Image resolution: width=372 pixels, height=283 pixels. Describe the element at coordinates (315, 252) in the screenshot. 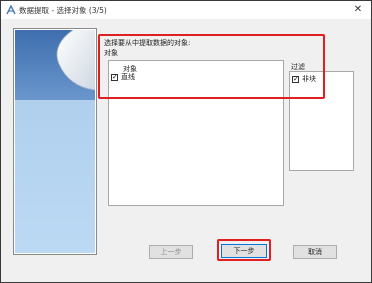

I see `cancel-button: 取消` at that location.